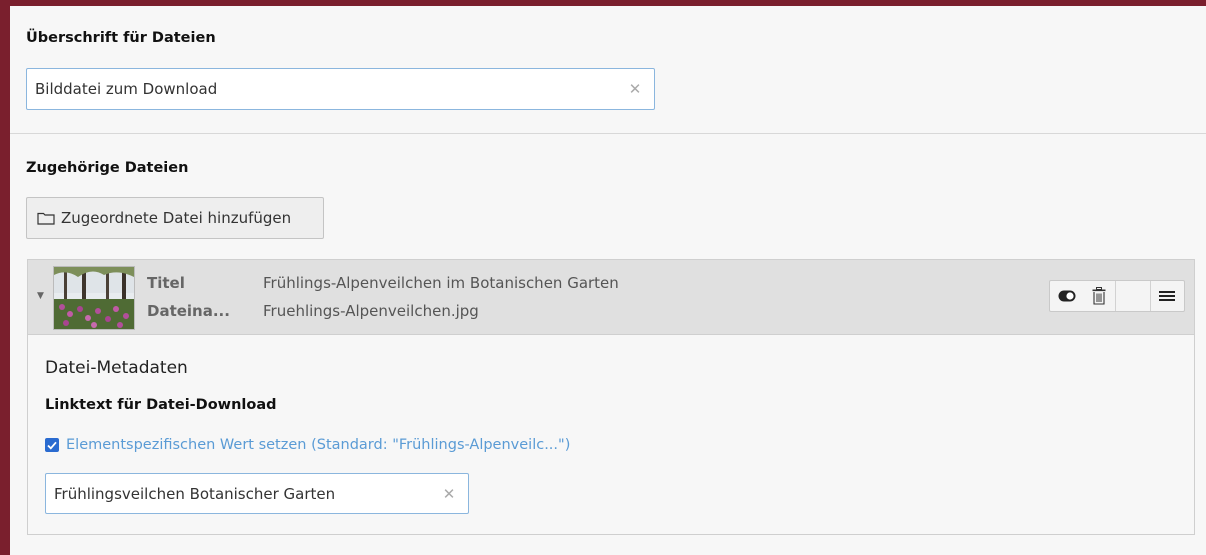 This screenshot has width=1206, height=555. I want to click on toggle-visibility-icon, so click(1067, 296).